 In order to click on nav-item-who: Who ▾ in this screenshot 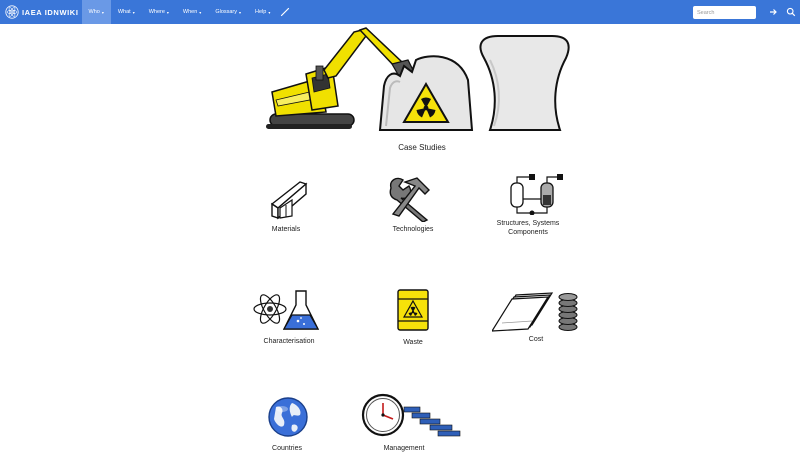, I will do `click(96, 12)`.